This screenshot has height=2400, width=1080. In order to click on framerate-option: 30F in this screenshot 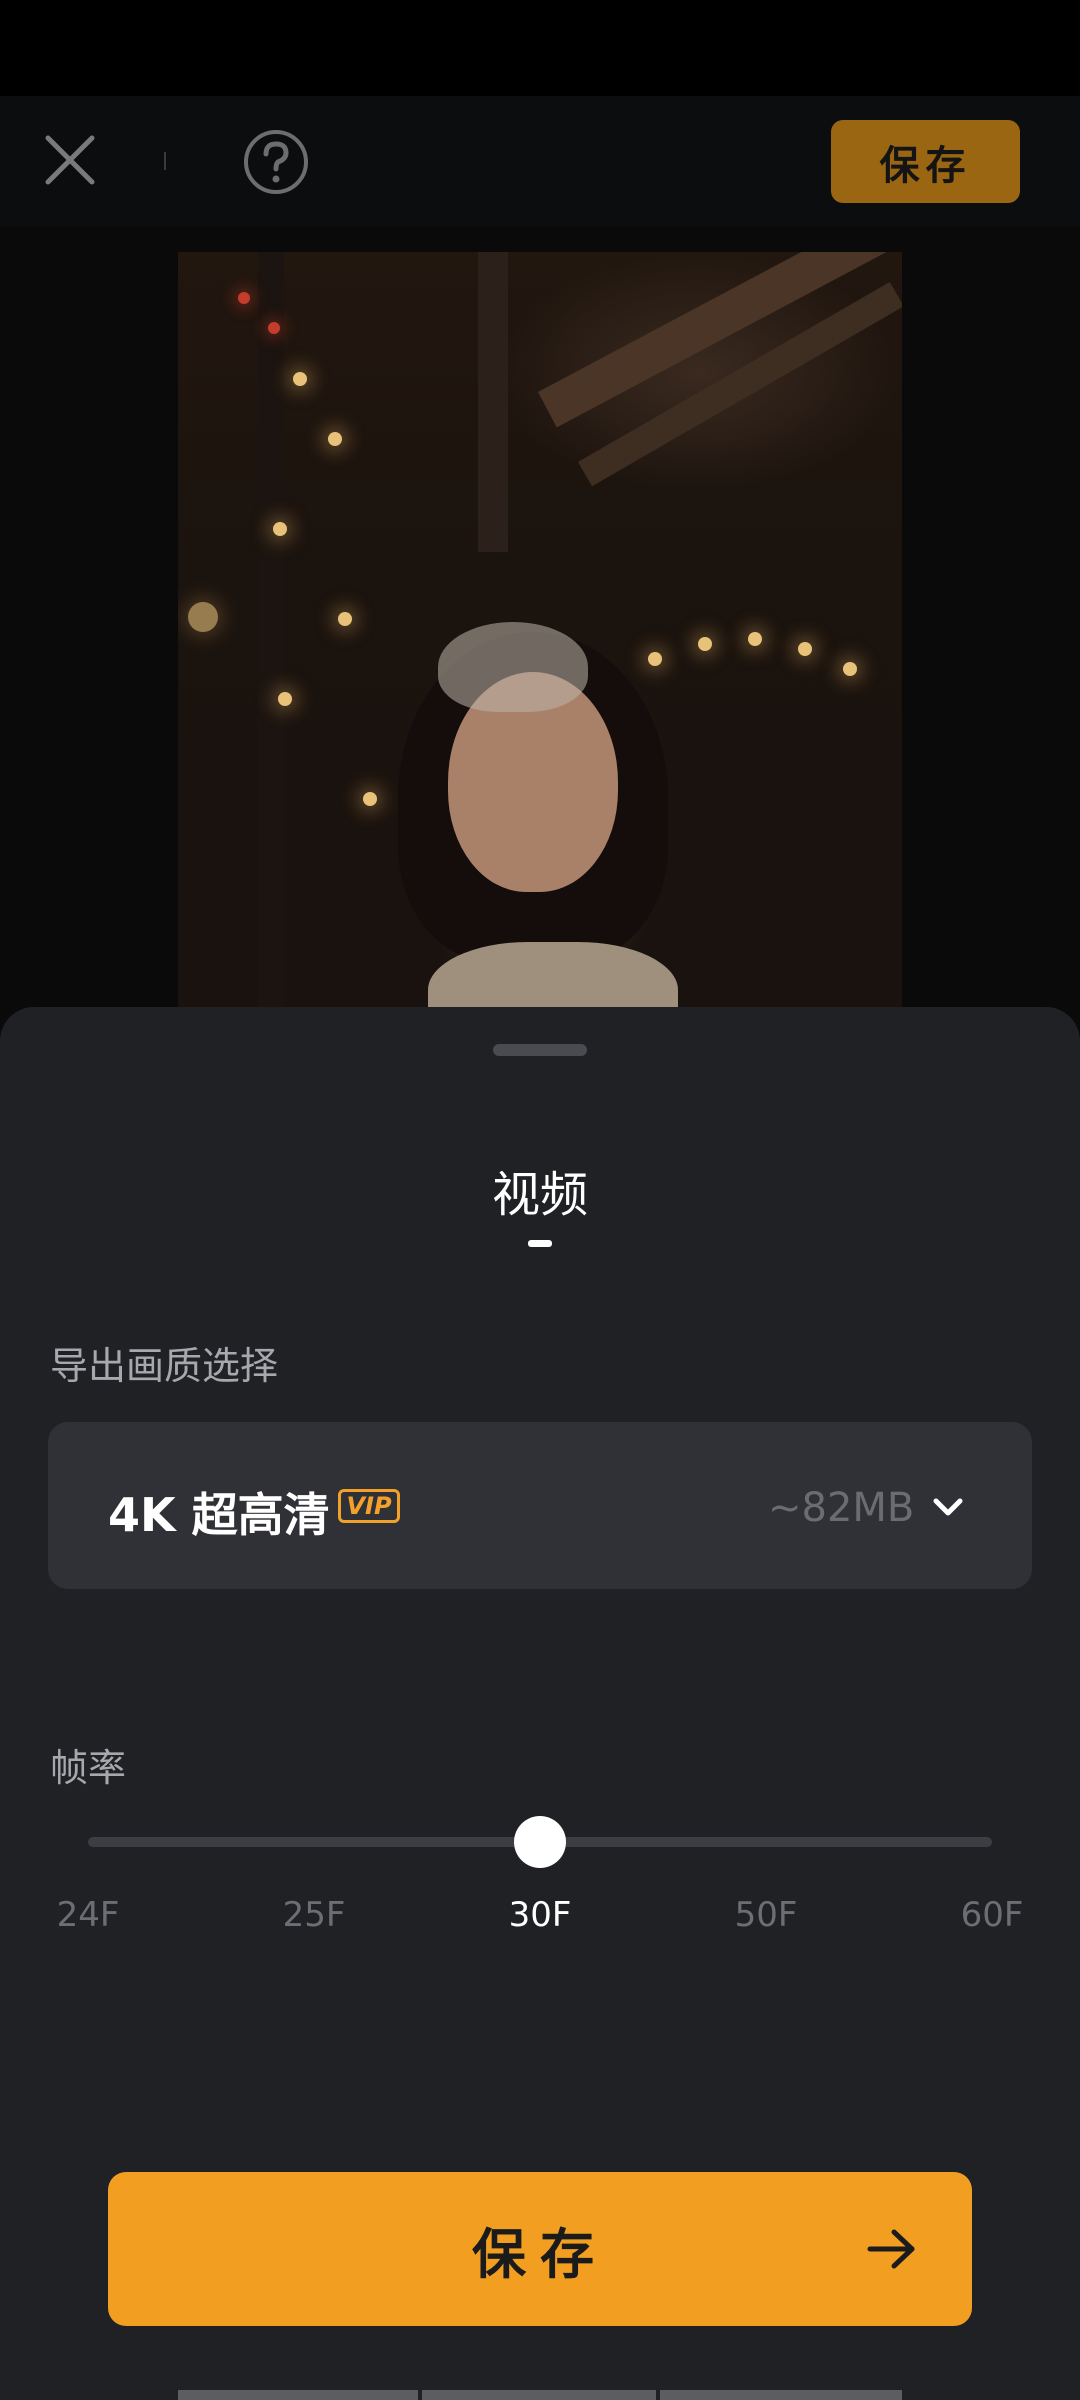, I will do `click(540, 1915)`.